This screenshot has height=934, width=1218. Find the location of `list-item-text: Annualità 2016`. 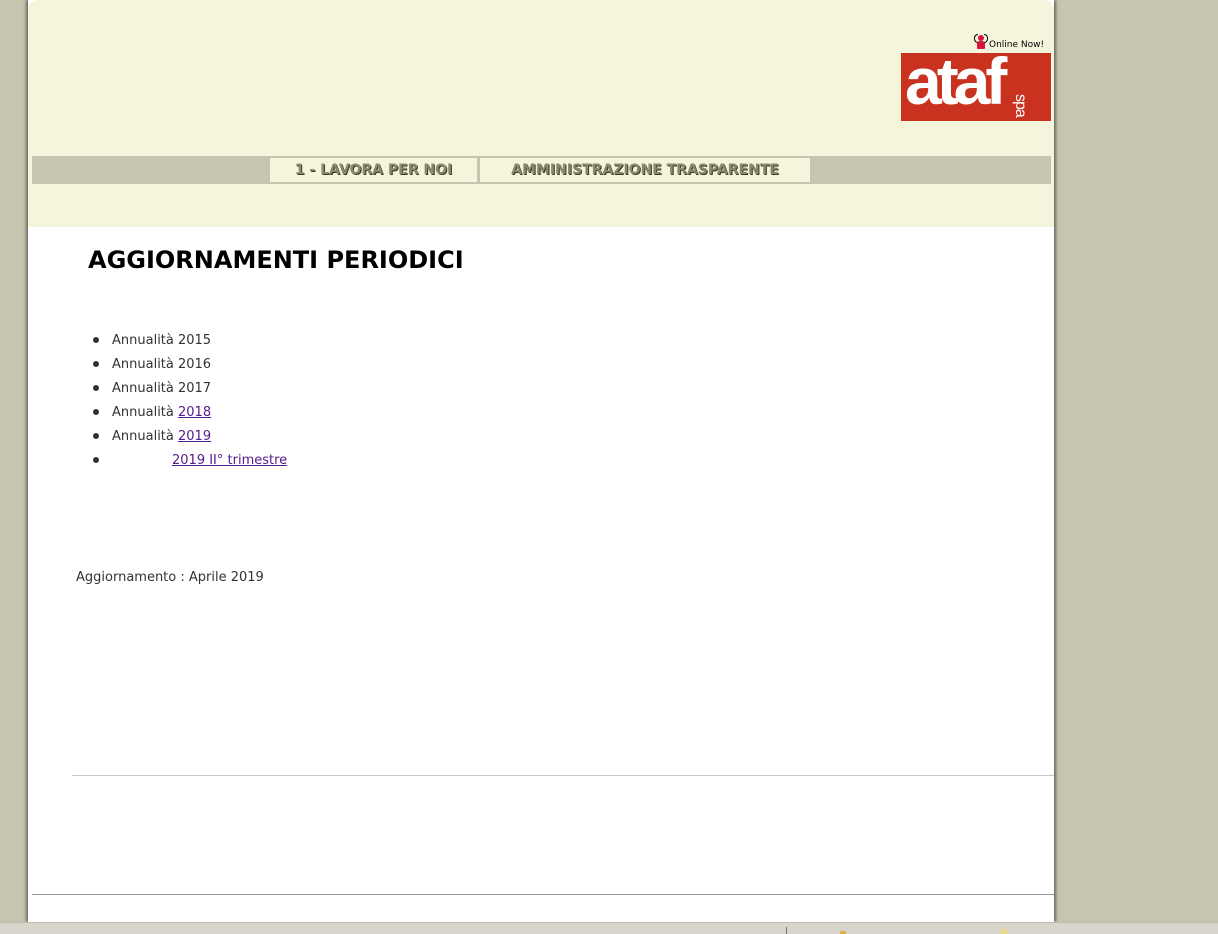

list-item-text: Annualità 2016 is located at coordinates (162, 364).